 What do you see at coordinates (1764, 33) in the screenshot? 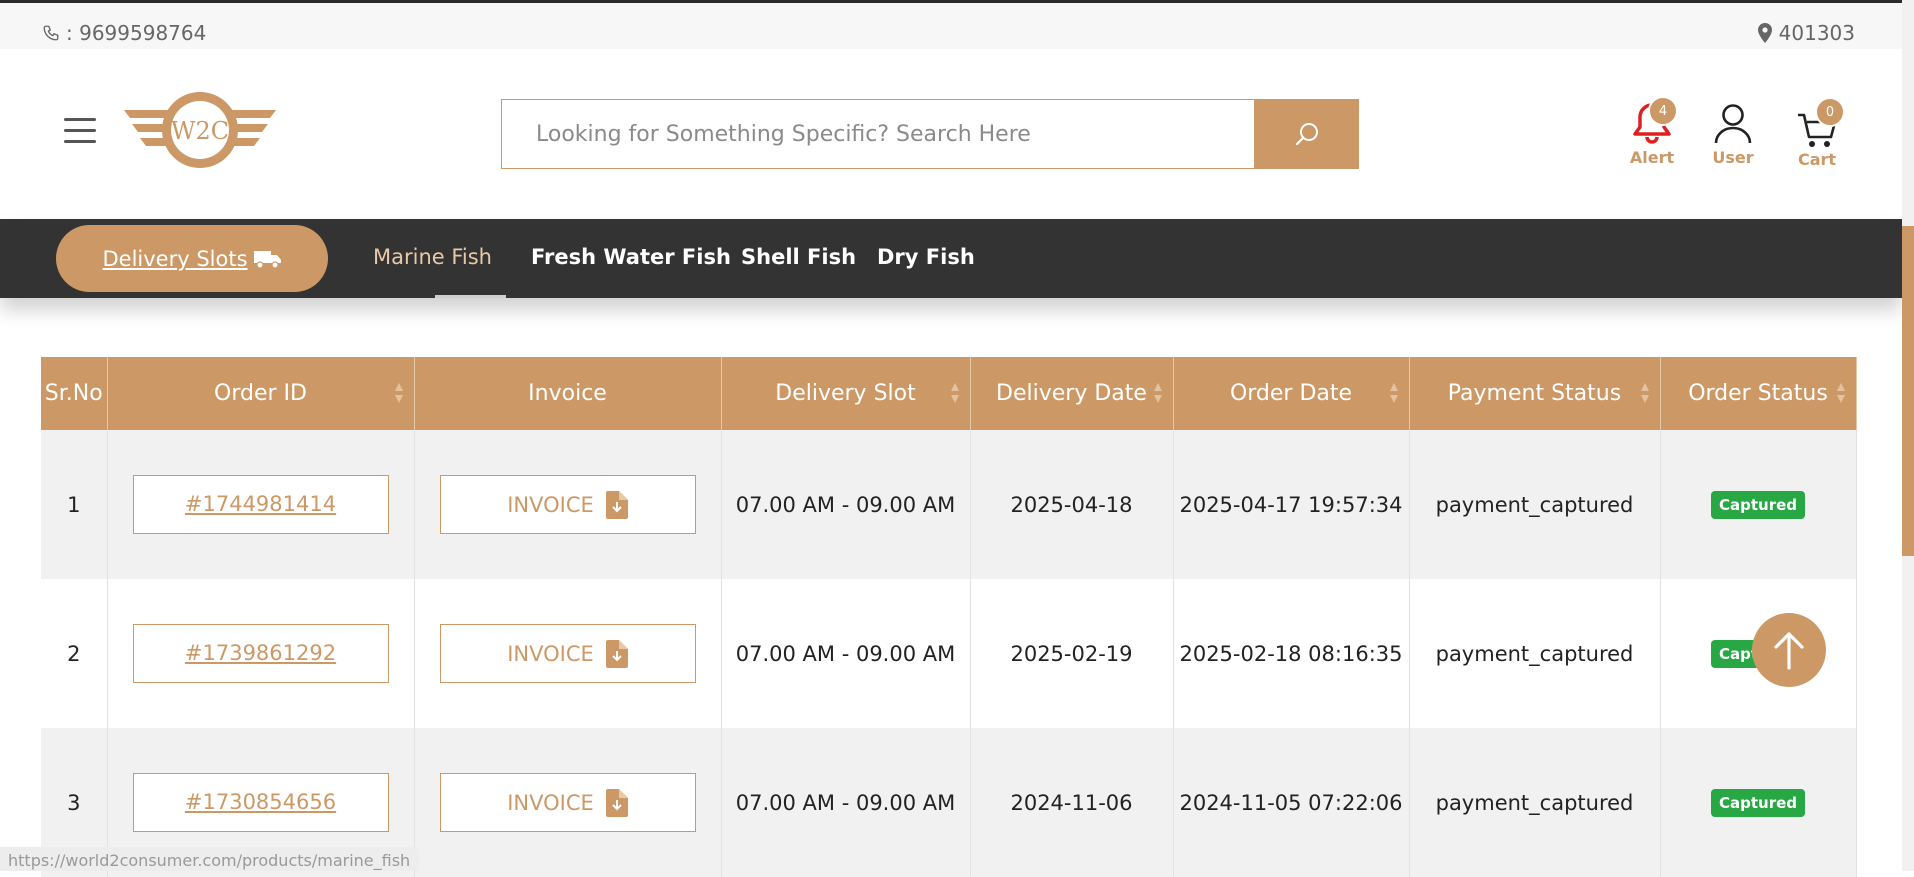
I see `map-pin-icon` at bounding box center [1764, 33].